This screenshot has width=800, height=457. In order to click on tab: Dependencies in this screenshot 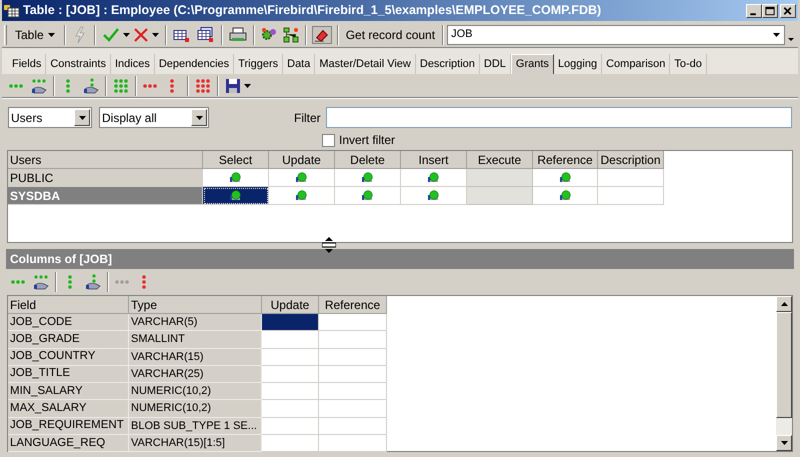, I will do `click(194, 64)`.